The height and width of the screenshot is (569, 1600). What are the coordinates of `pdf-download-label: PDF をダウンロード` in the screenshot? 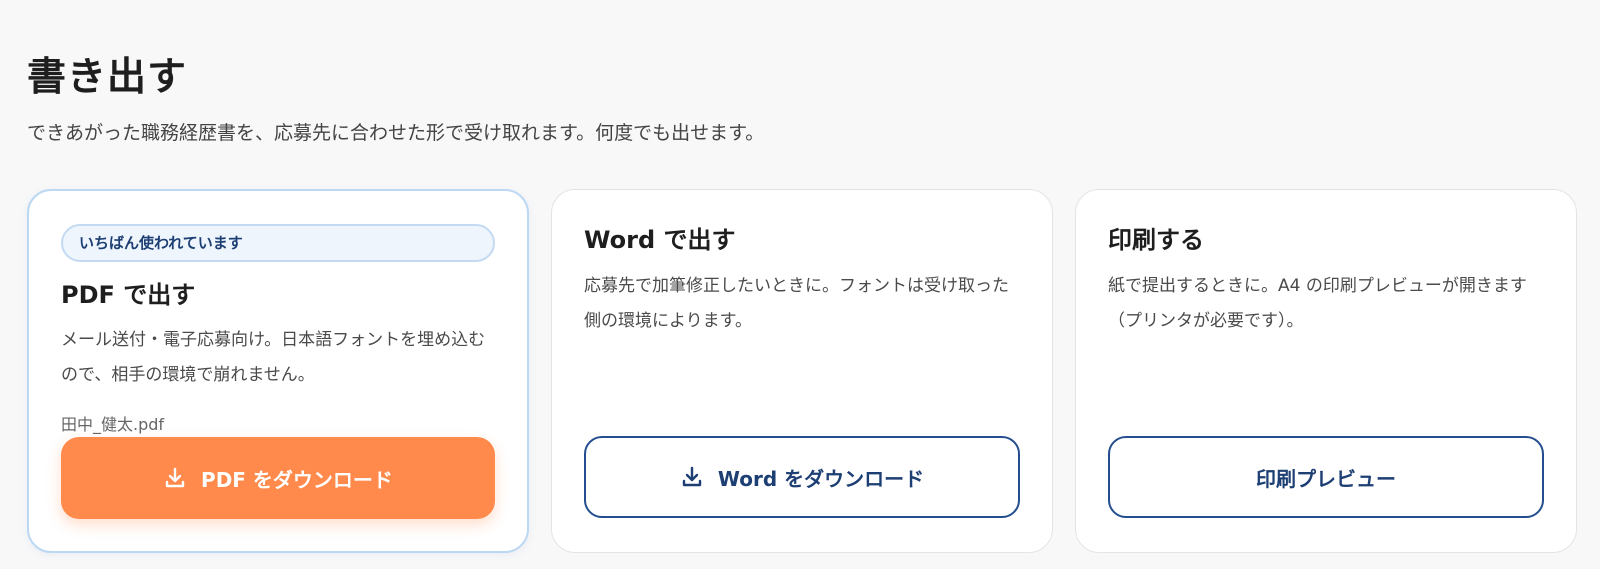 It's located at (297, 479).